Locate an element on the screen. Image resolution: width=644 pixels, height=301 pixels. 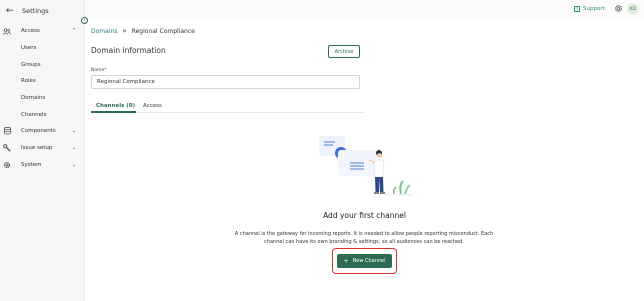
breadcrumb: Domains » Regional Compliance is located at coordinates (143, 31).